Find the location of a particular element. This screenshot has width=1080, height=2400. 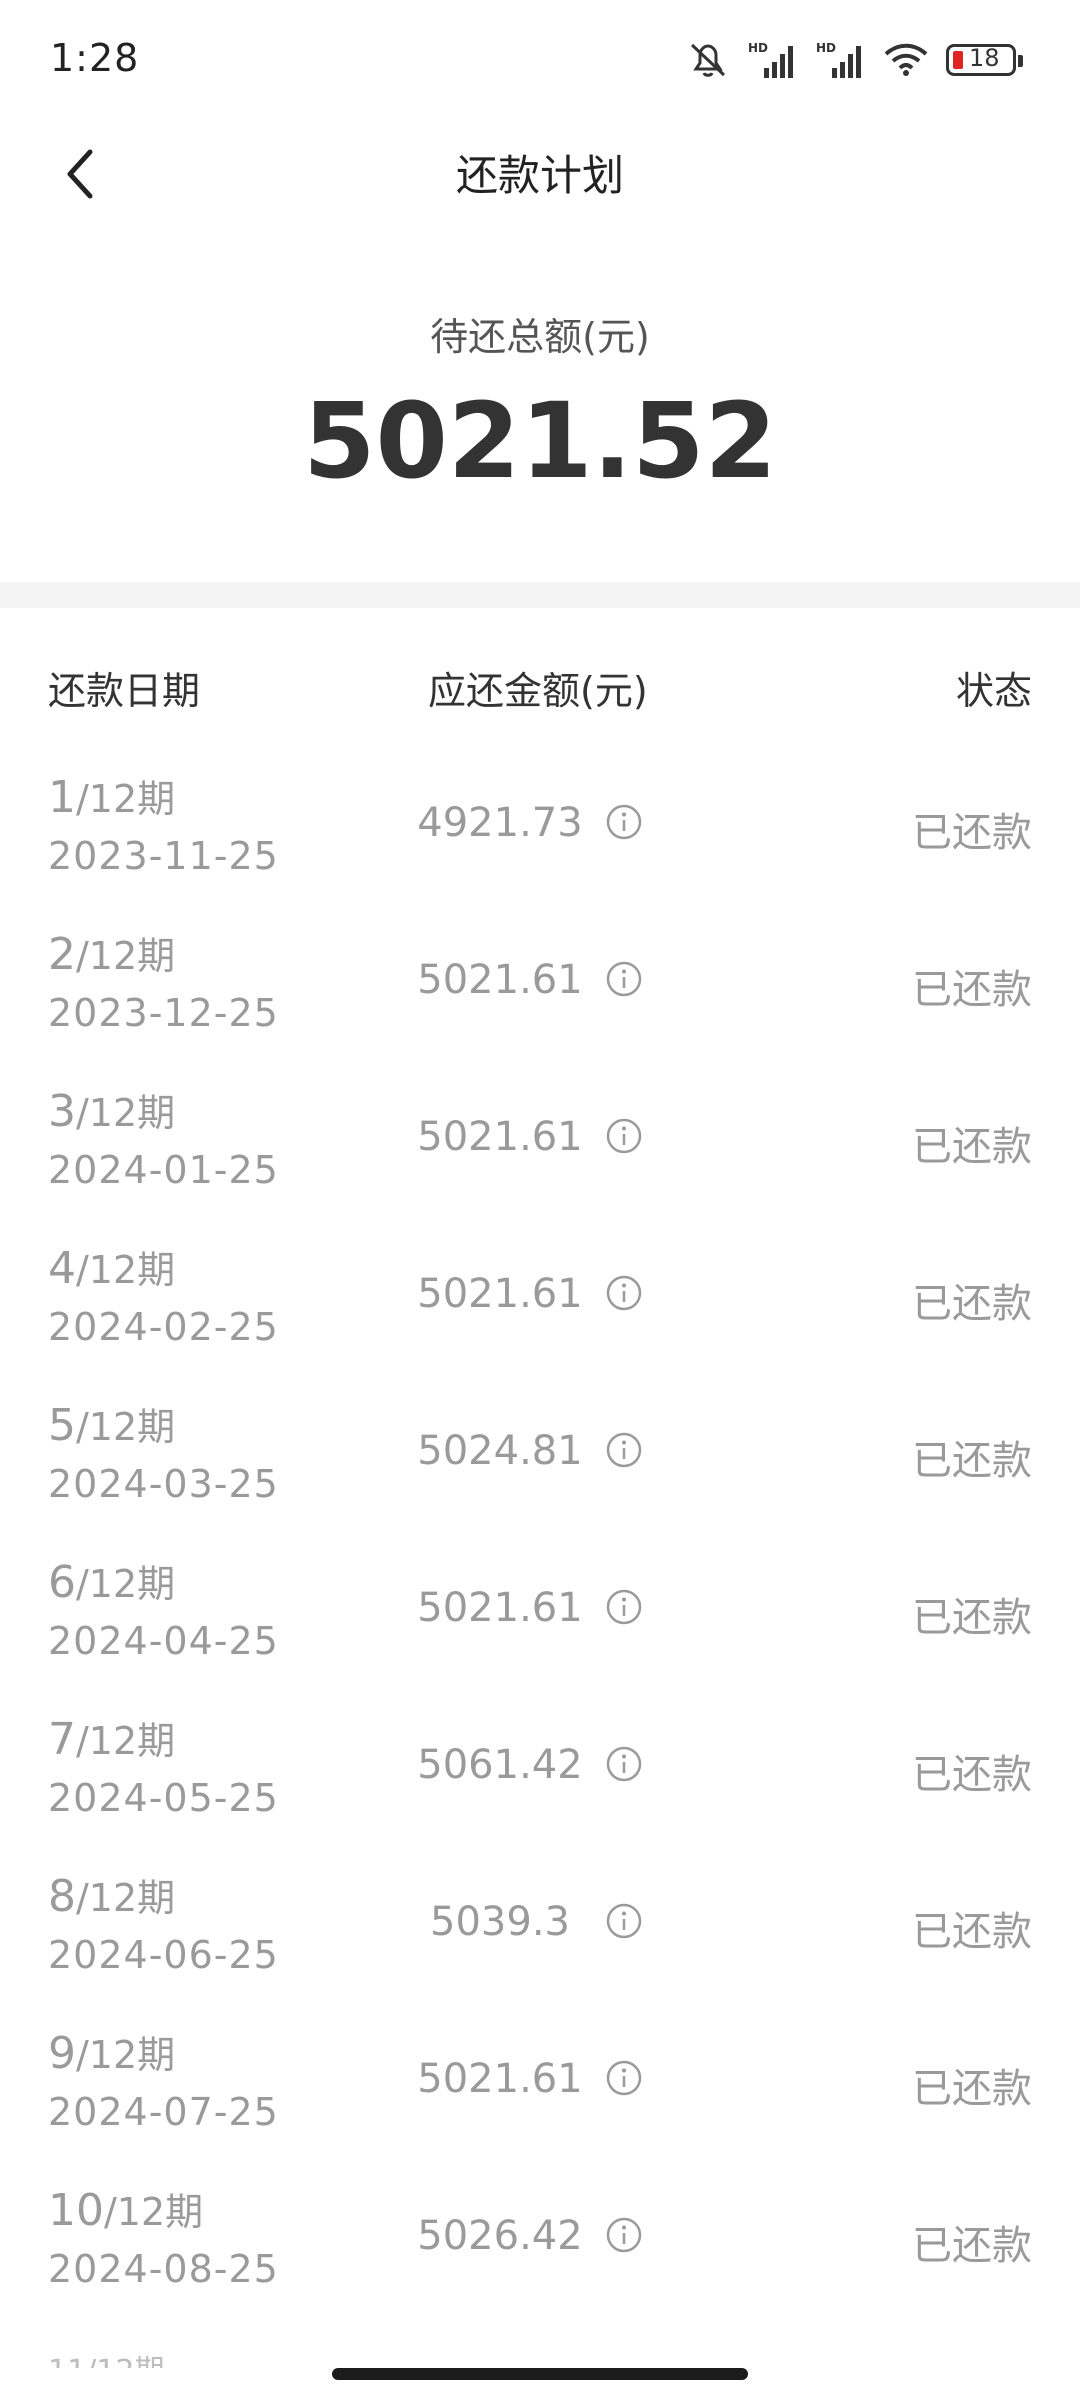

period-index: 3 is located at coordinates (62, 1111).